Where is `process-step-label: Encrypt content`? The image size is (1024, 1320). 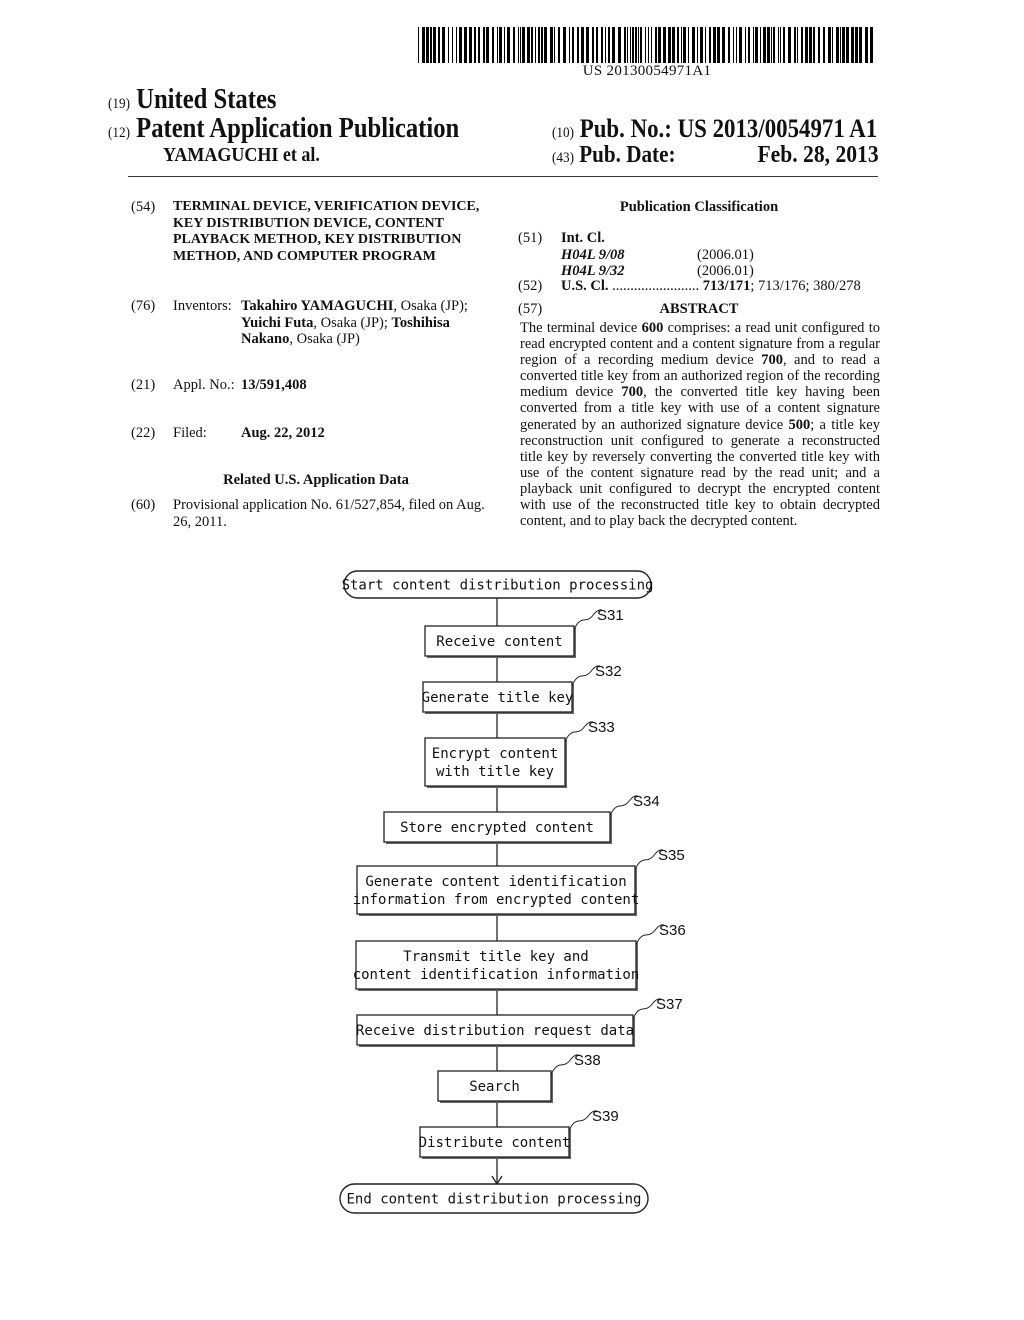 process-step-label: Encrypt content is located at coordinates (495, 754).